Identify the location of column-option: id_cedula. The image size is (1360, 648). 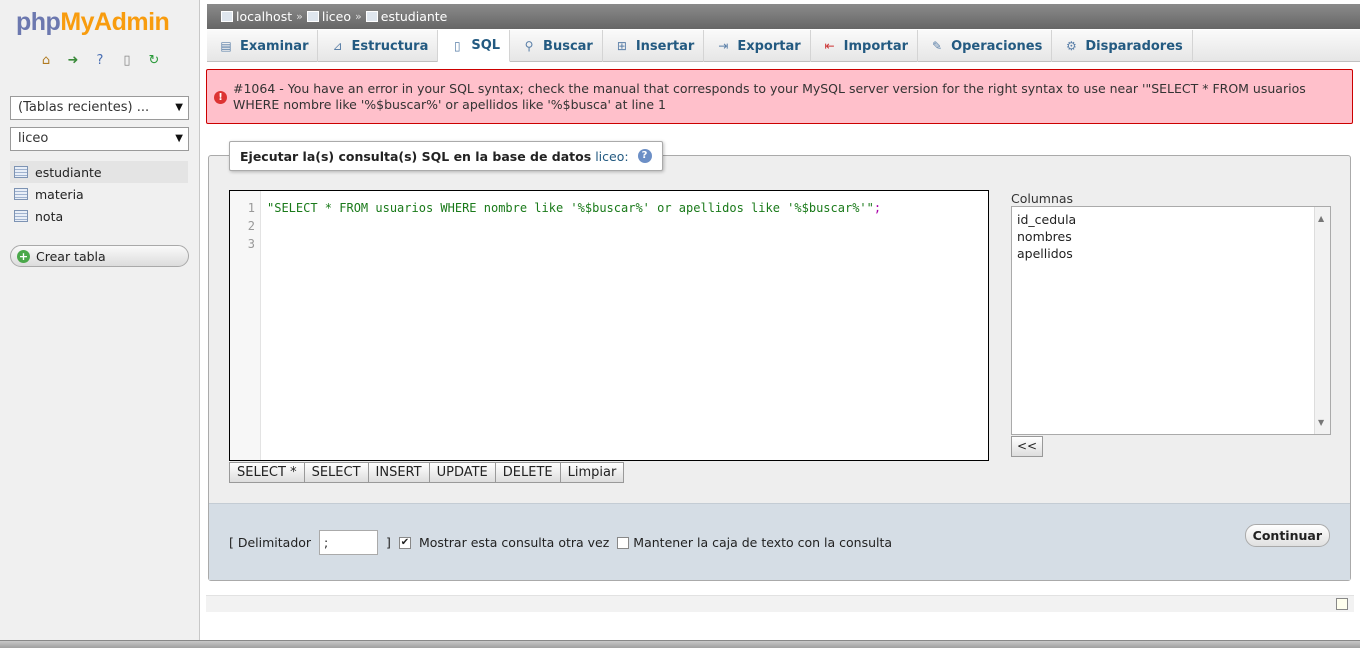
(1171, 219).